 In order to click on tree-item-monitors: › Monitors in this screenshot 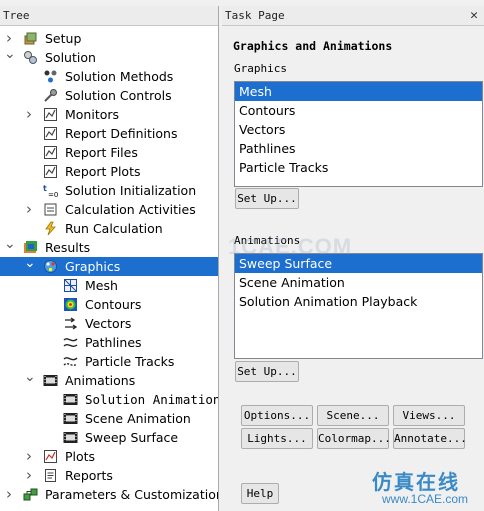, I will do `click(109, 114)`.